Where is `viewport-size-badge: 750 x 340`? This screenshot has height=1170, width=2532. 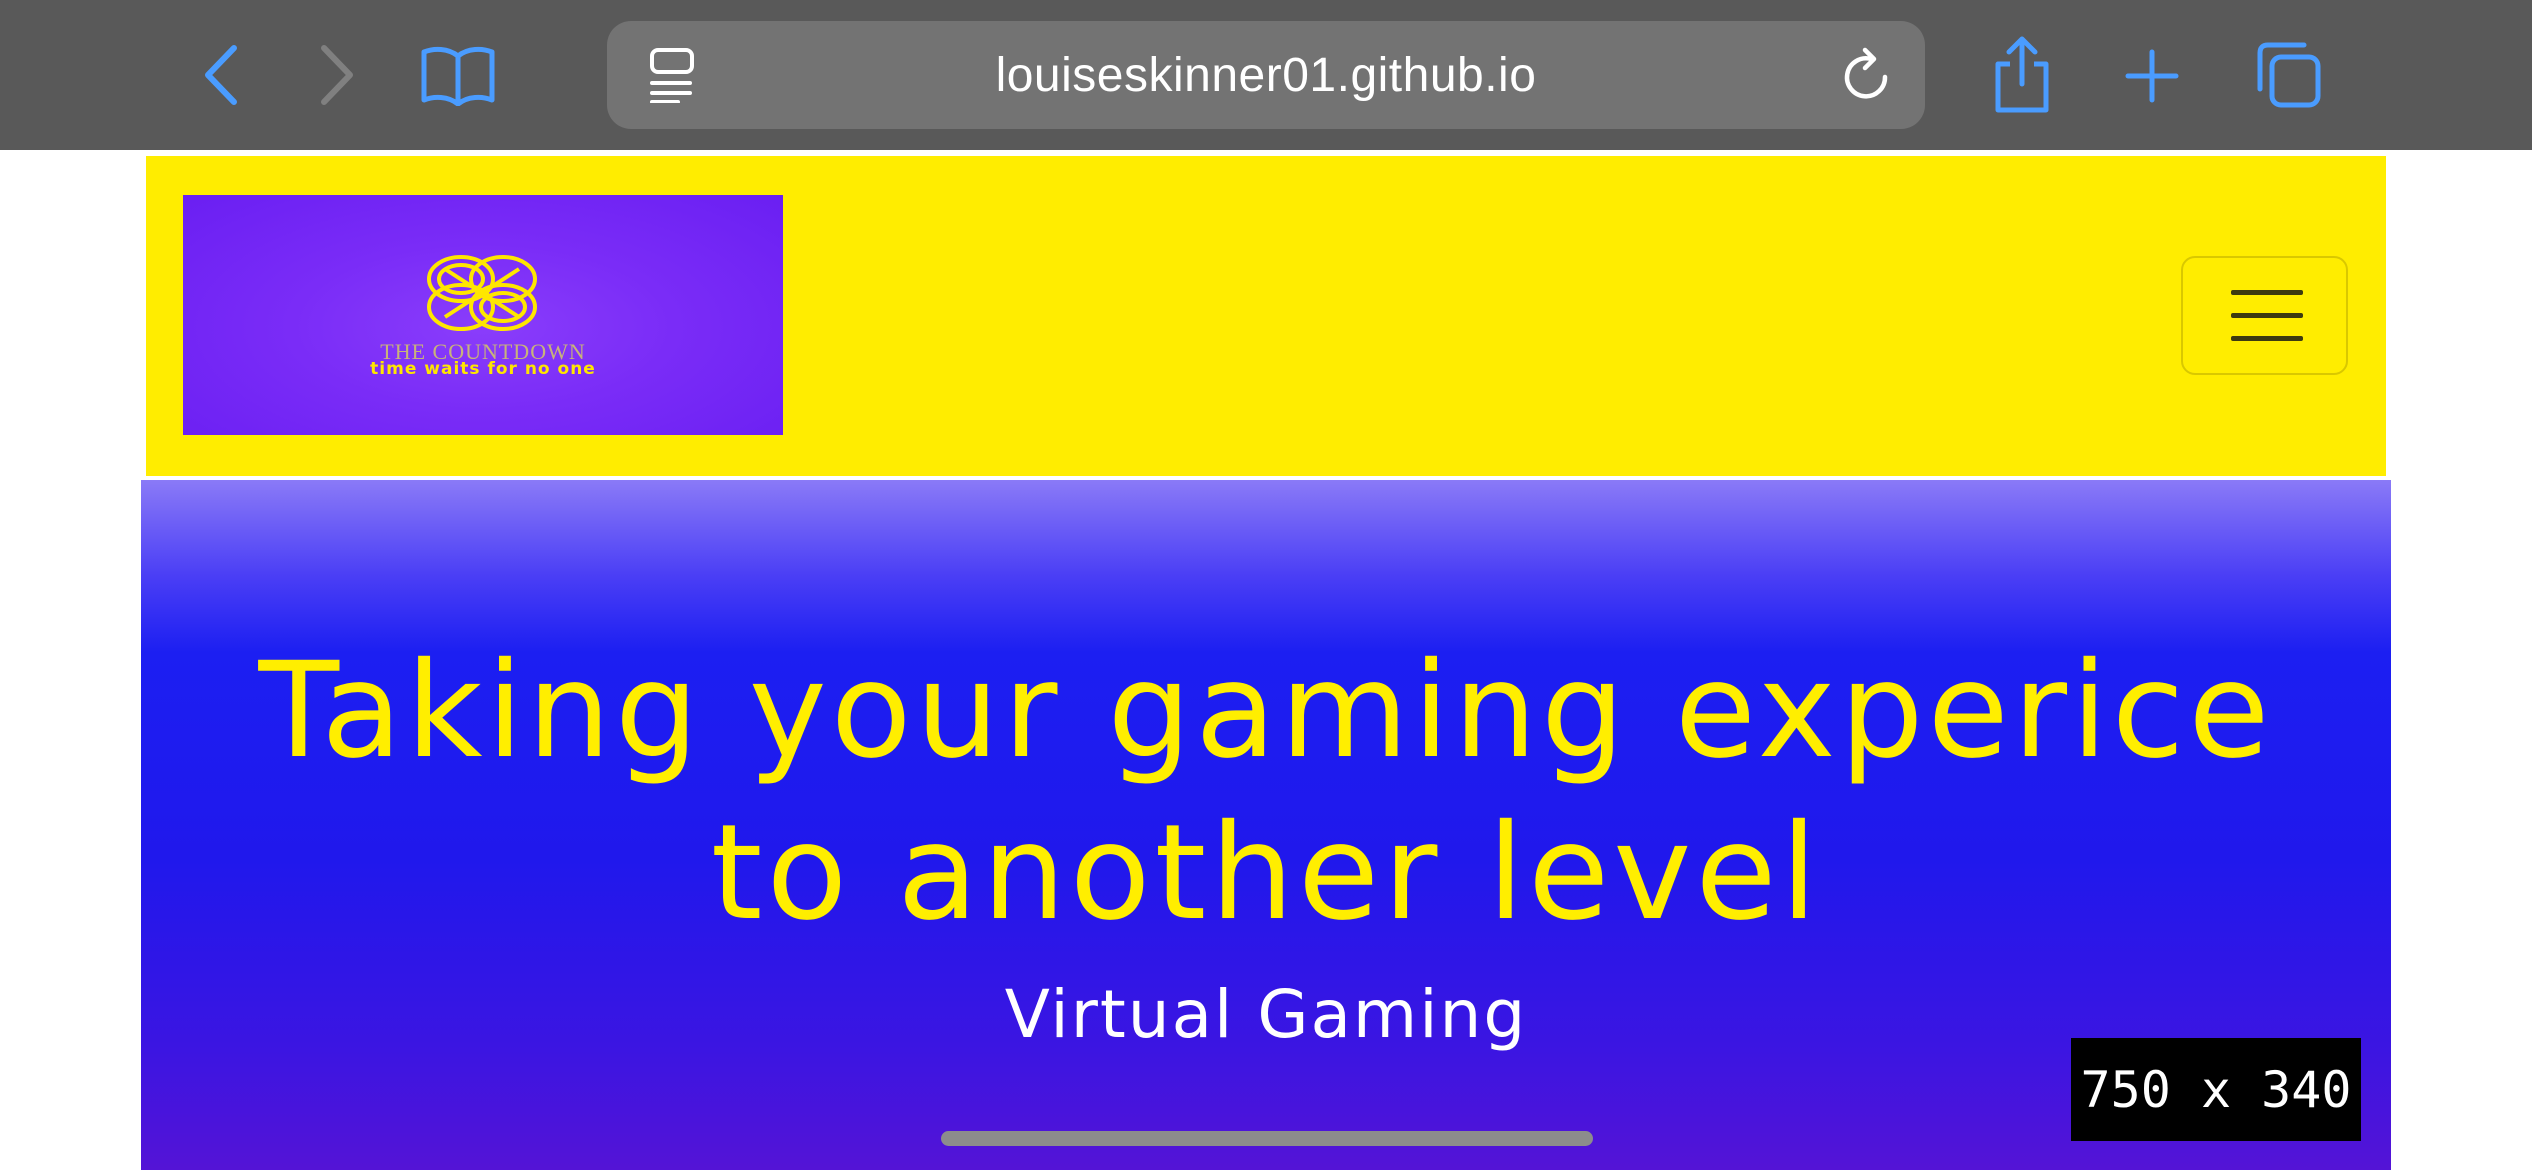 viewport-size-badge: 750 x 340 is located at coordinates (2216, 1089).